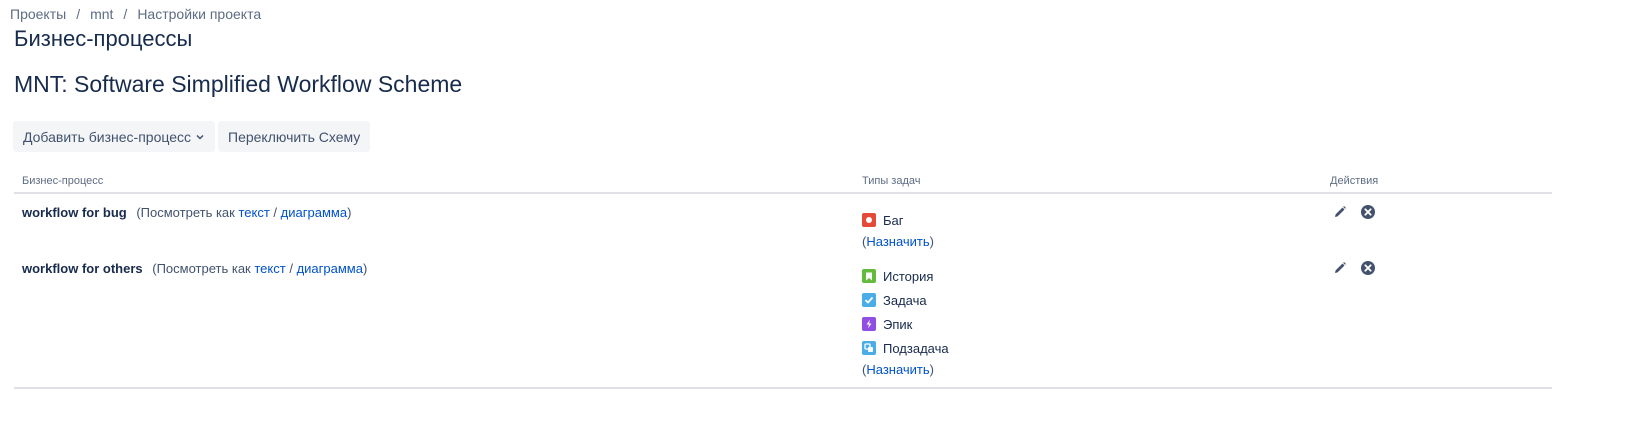 This screenshot has height=435, width=1631. What do you see at coordinates (869, 300) in the screenshot?
I see `task-icon` at bounding box center [869, 300].